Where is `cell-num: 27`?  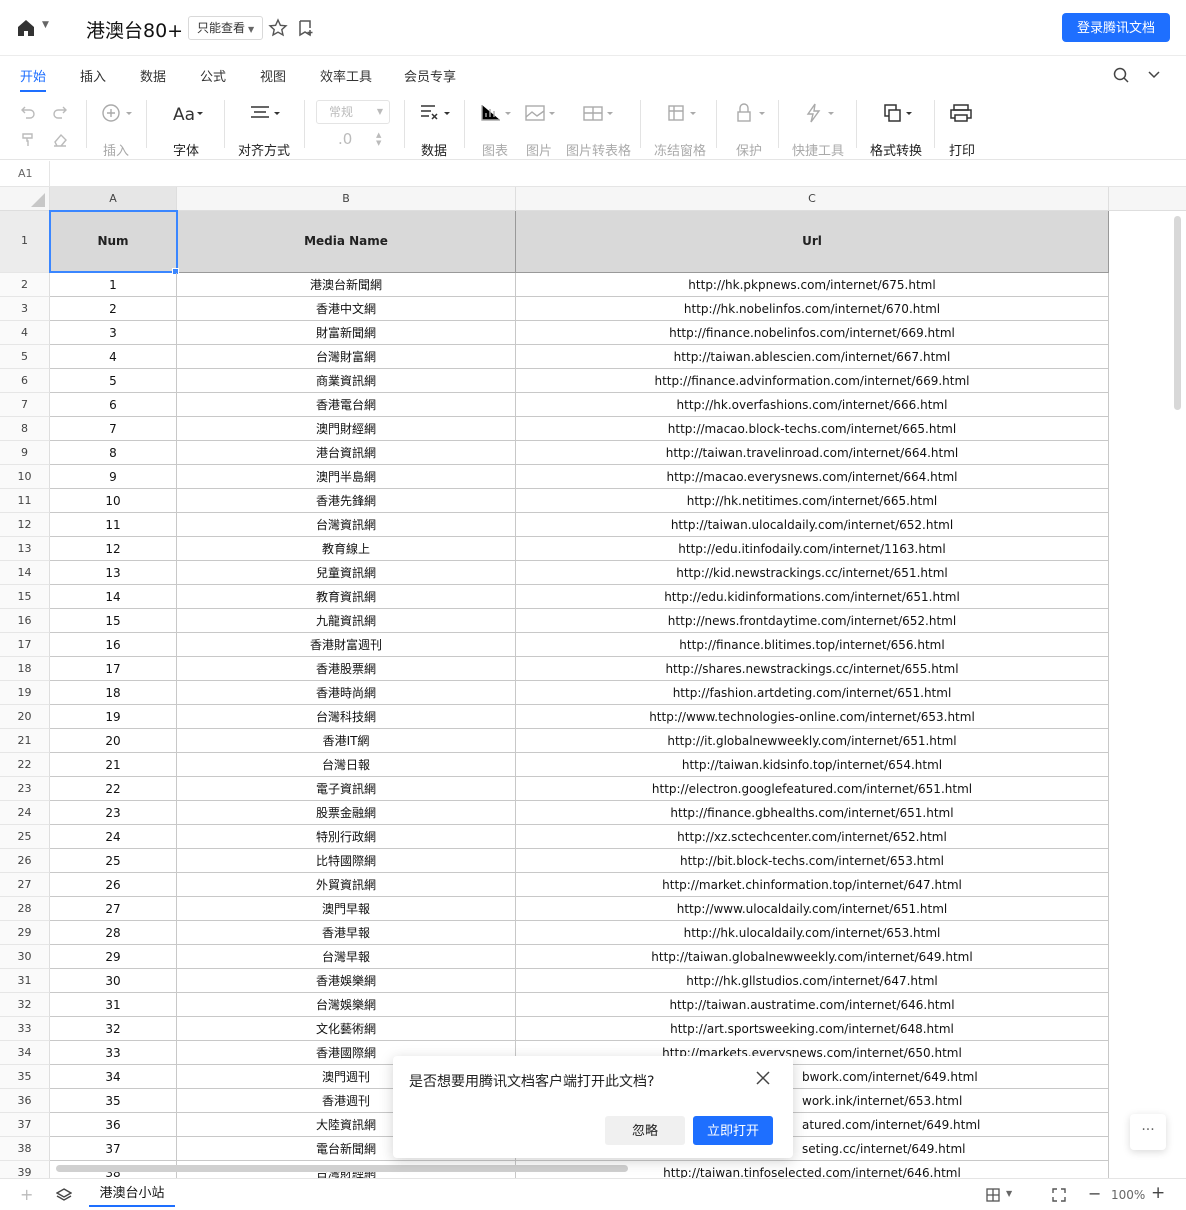
cell-num: 27 is located at coordinates (113, 909).